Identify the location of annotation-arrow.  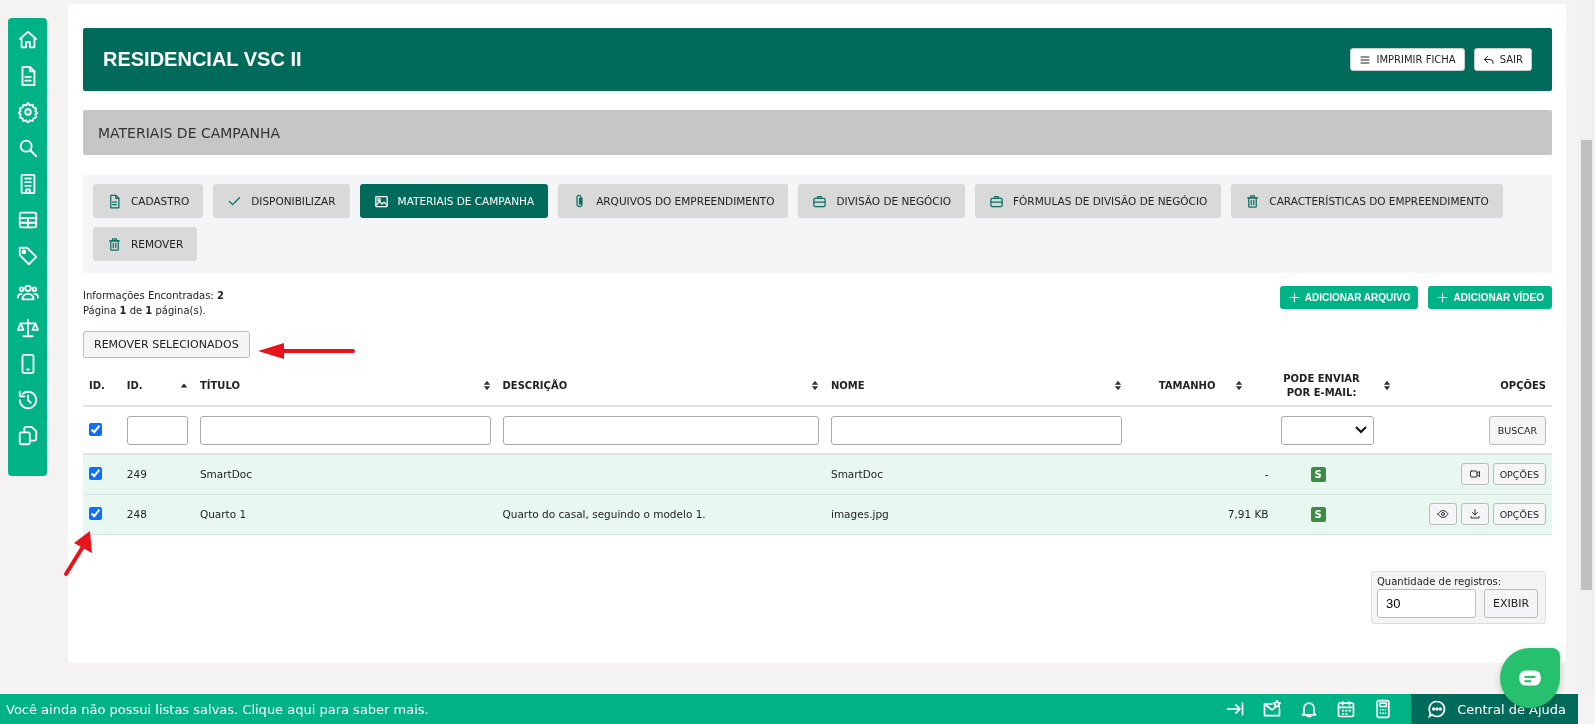
(78, 553).